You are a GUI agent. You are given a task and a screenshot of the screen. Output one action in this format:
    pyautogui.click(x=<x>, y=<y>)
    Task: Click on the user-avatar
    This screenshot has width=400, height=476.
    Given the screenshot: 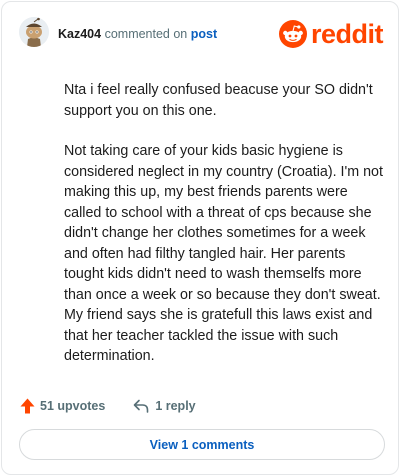 What is the action you would take?
    pyautogui.click(x=34, y=32)
    